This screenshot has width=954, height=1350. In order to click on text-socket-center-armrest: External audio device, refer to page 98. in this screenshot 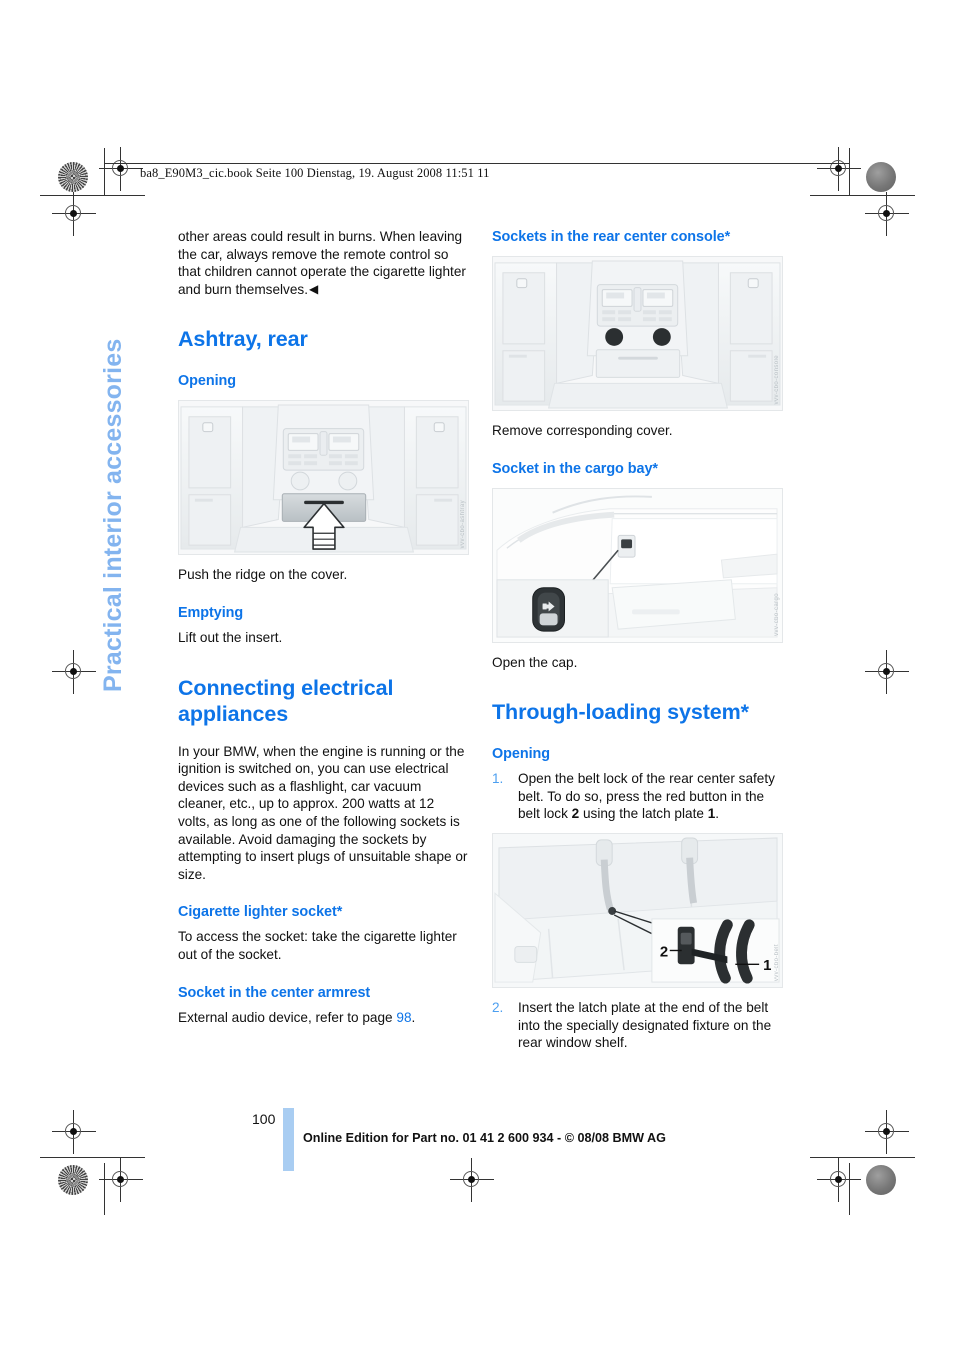, I will do `click(323, 1018)`.